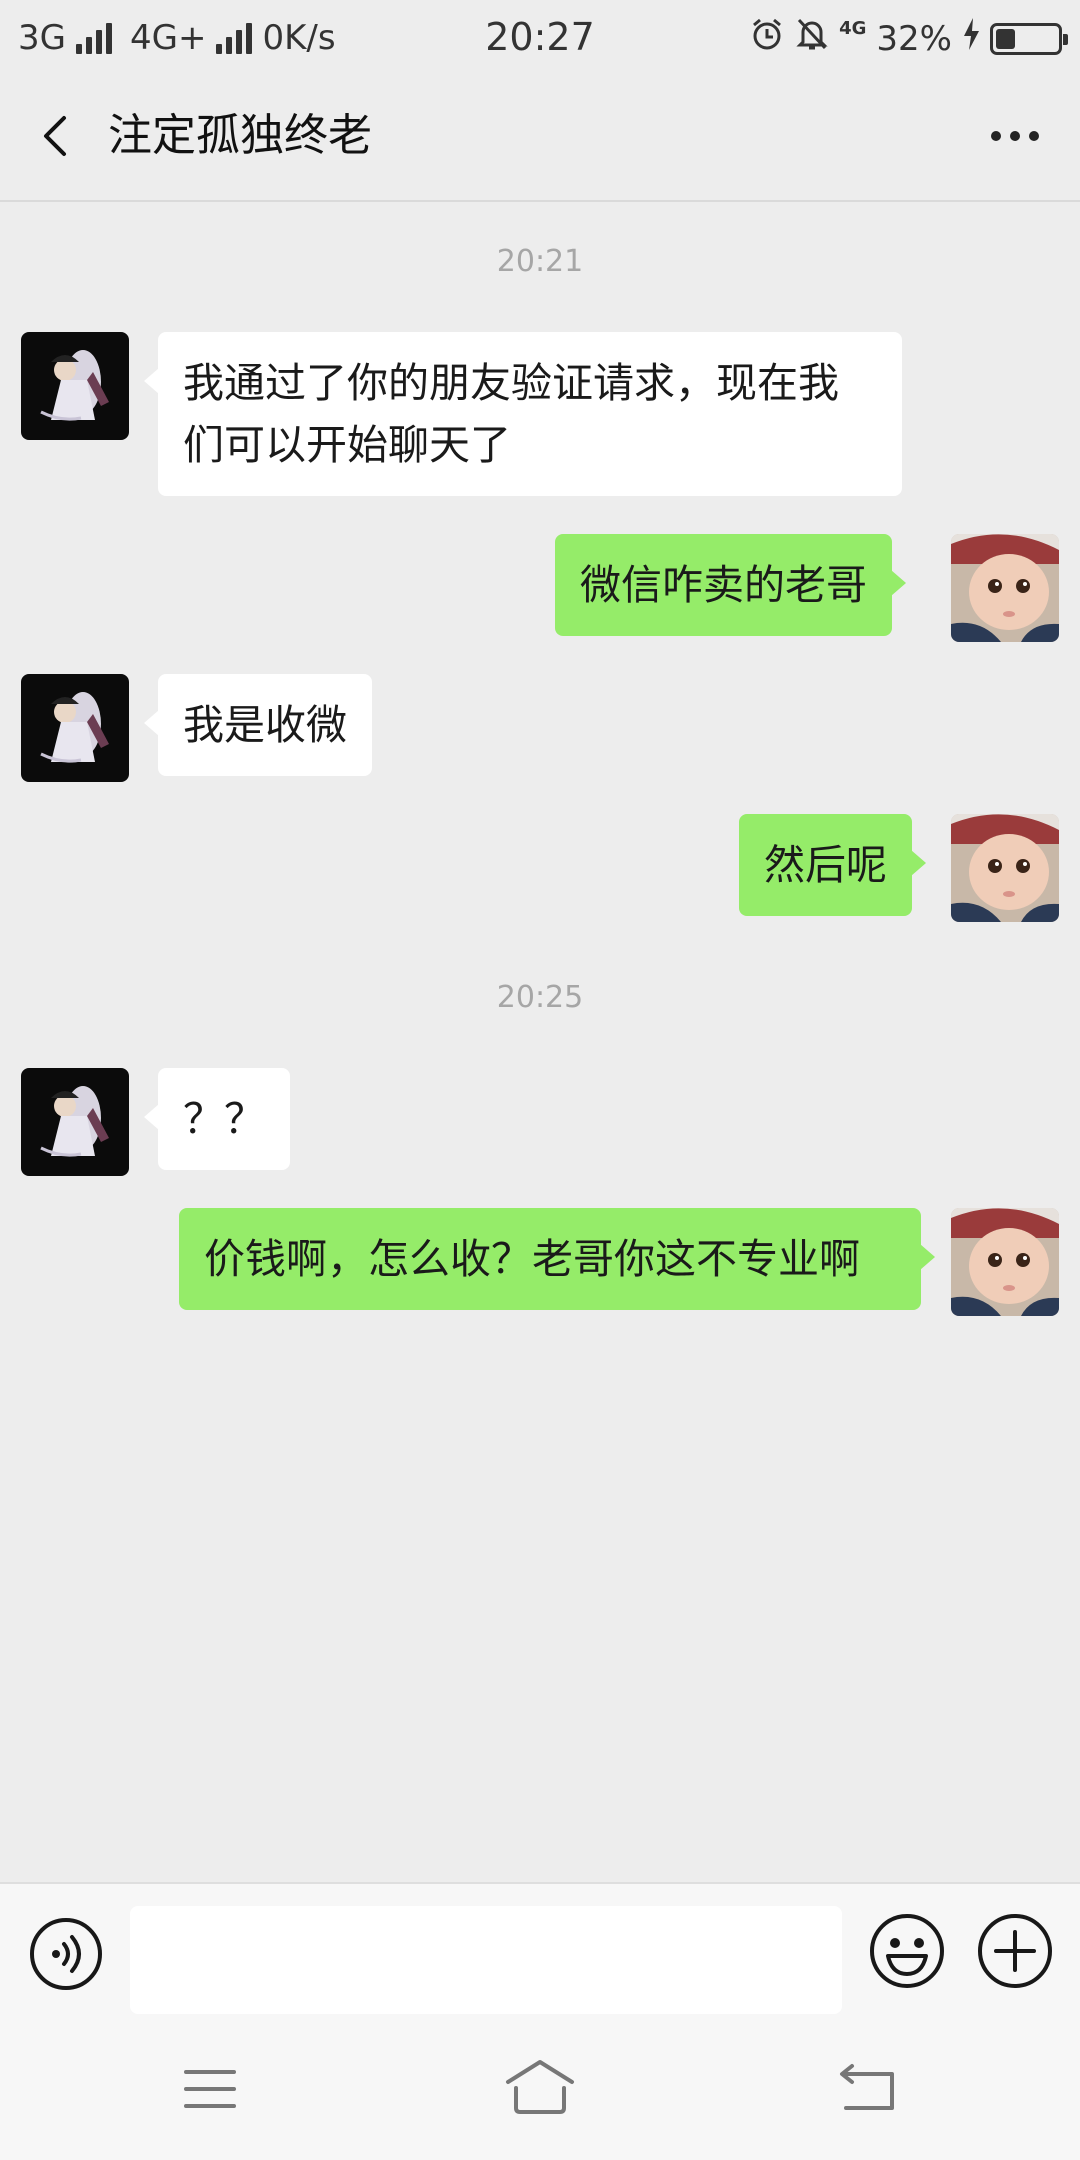 The image size is (1080, 2160). What do you see at coordinates (240, 135) in the screenshot?
I see `chat-title: 注定孤独终老` at bounding box center [240, 135].